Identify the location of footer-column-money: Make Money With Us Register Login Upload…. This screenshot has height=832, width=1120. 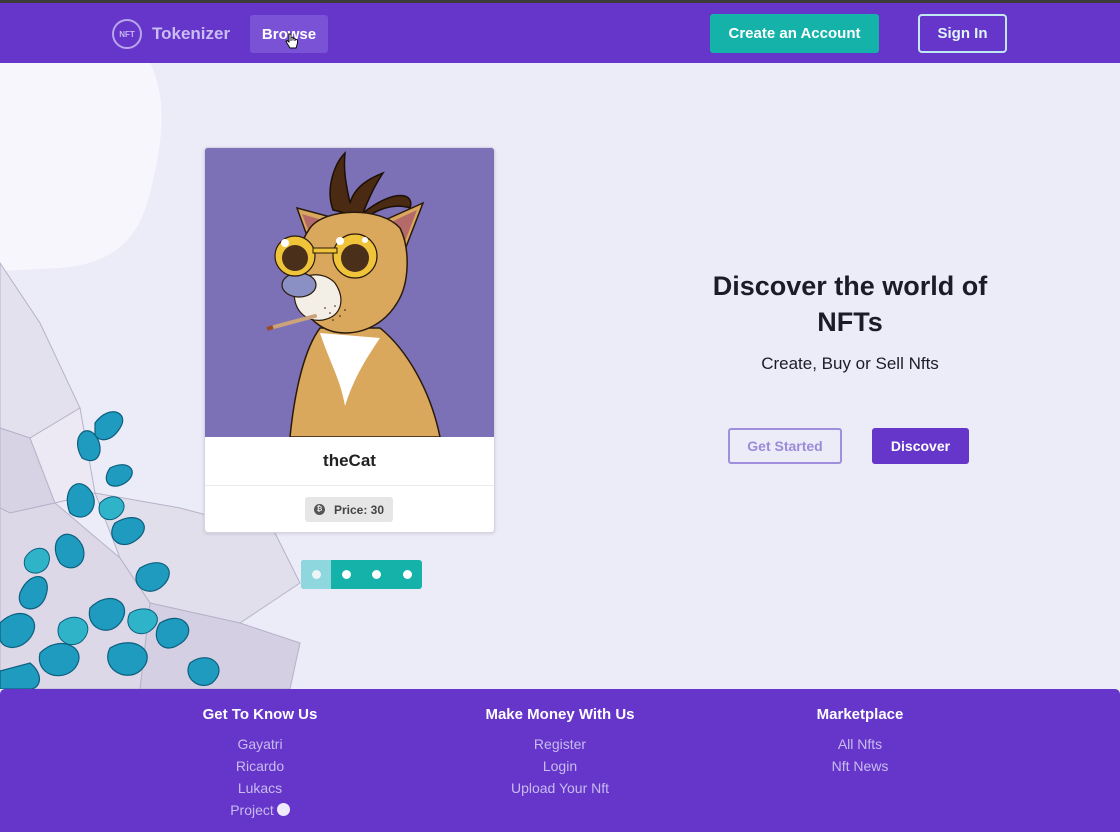
(560, 752).